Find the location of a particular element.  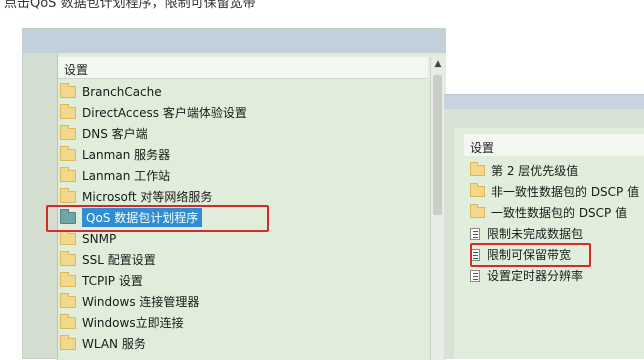

setting-layer2-priority: 第 2 层优先级值 is located at coordinates (554, 170).